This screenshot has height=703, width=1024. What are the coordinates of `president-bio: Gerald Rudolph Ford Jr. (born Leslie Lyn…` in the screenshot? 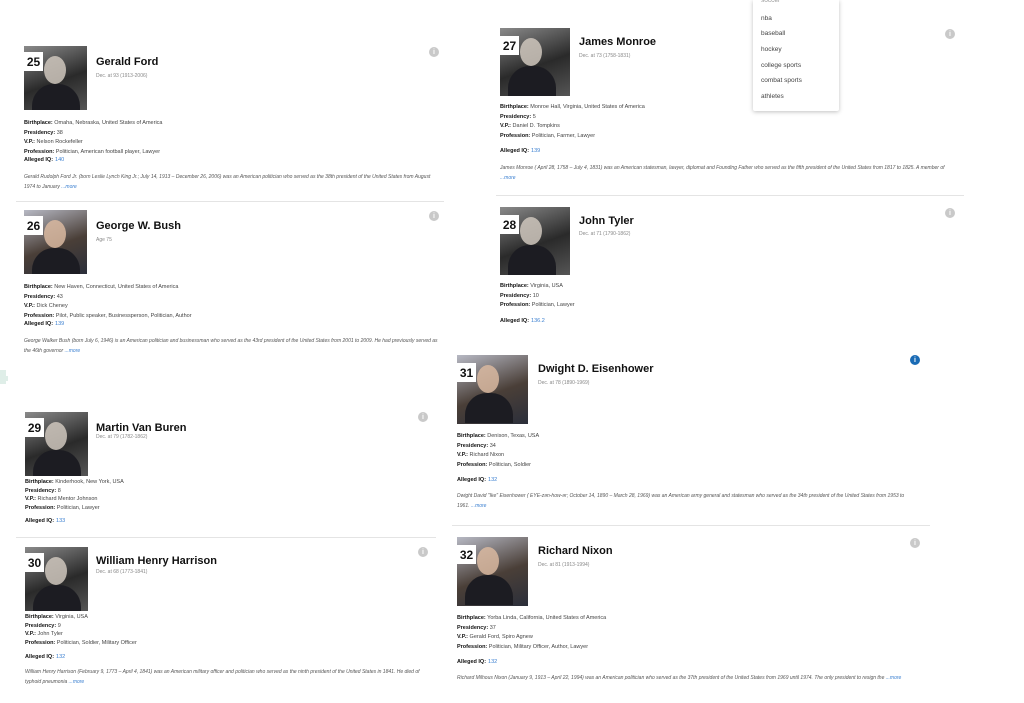 It's located at (227, 182).